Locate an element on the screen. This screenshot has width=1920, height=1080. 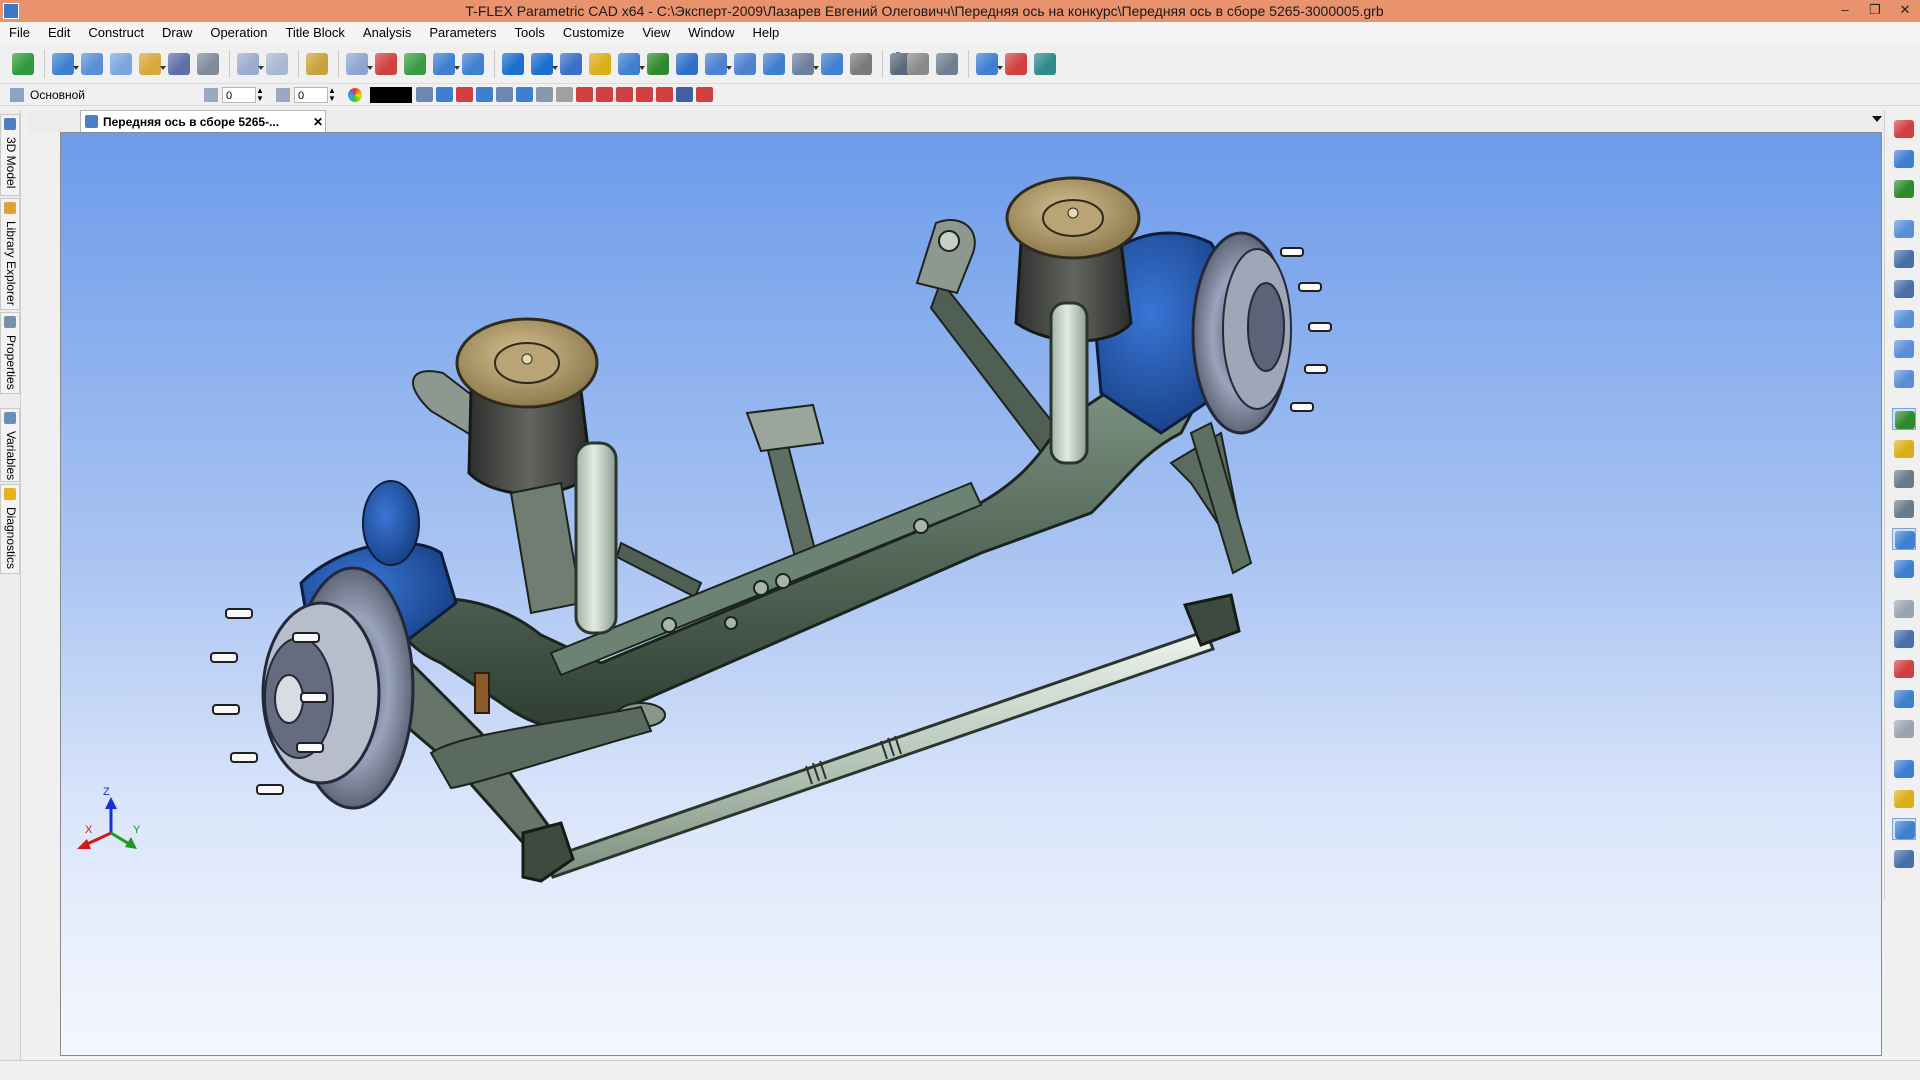
snap-line-icon is located at coordinates (504, 94).